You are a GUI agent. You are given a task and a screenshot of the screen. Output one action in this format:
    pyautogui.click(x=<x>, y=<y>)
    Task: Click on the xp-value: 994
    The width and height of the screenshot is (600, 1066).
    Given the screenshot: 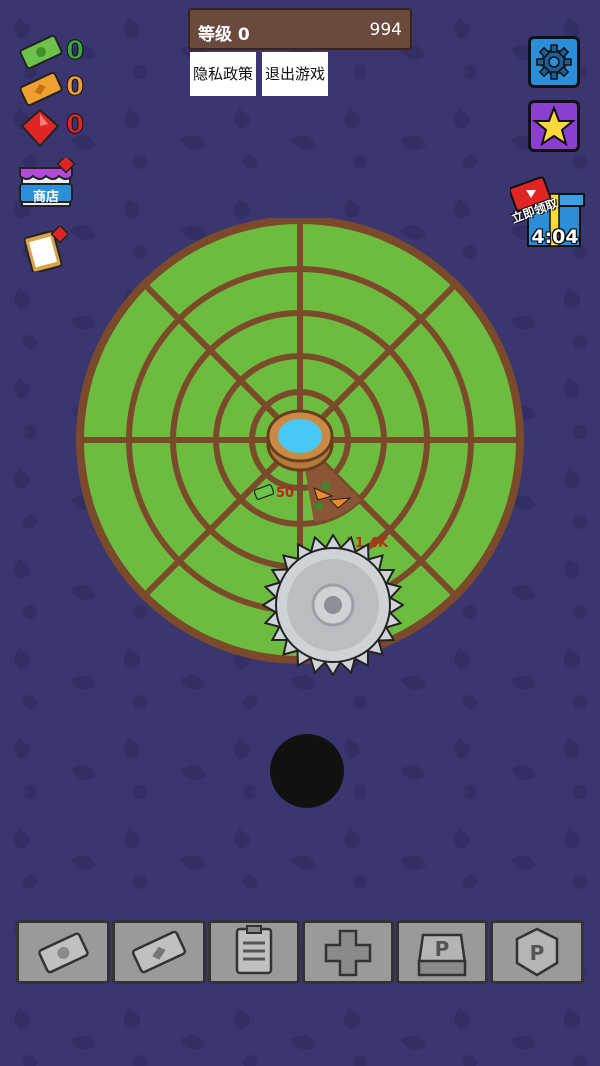 What is the action you would take?
    pyautogui.click(x=385, y=30)
    